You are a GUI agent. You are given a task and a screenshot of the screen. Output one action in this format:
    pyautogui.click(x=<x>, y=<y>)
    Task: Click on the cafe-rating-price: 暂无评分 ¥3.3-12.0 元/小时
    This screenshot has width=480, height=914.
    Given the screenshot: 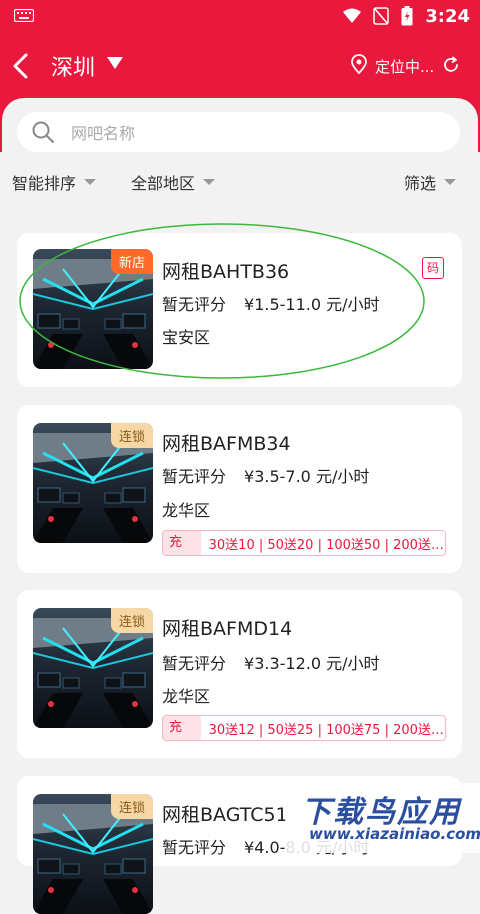 What is the action you would take?
    pyautogui.click(x=271, y=662)
    